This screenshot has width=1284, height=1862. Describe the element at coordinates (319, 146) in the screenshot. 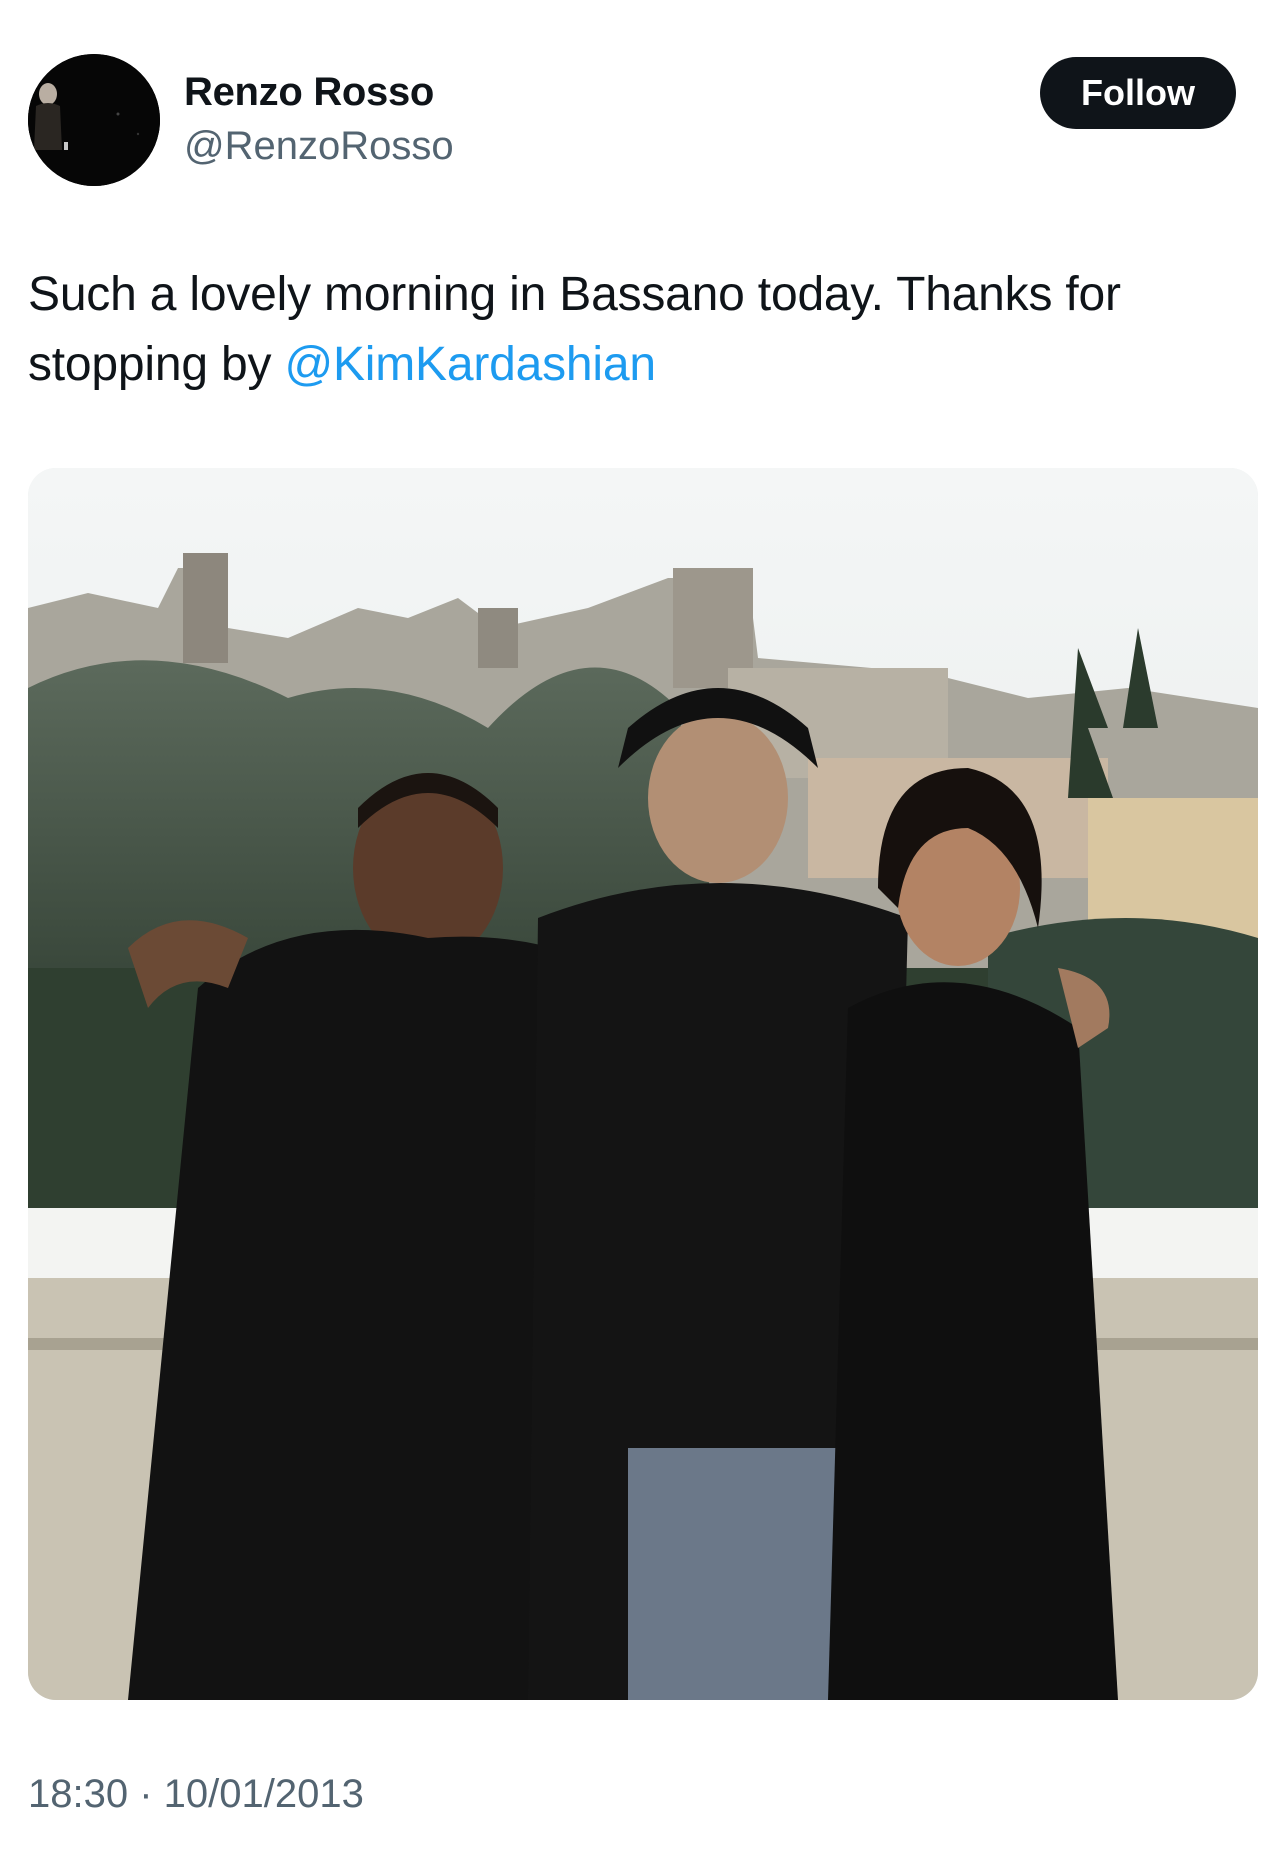

I see `author-handle: @RenzoRosso` at that location.